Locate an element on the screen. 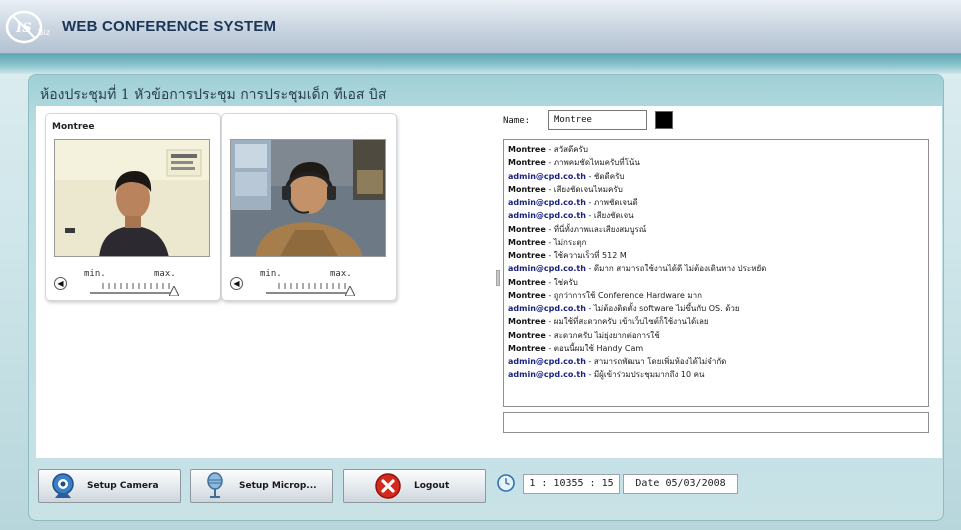 This screenshot has width=961, height=530. chat-message-text: - ใช่ครับ is located at coordinates (561, 282).